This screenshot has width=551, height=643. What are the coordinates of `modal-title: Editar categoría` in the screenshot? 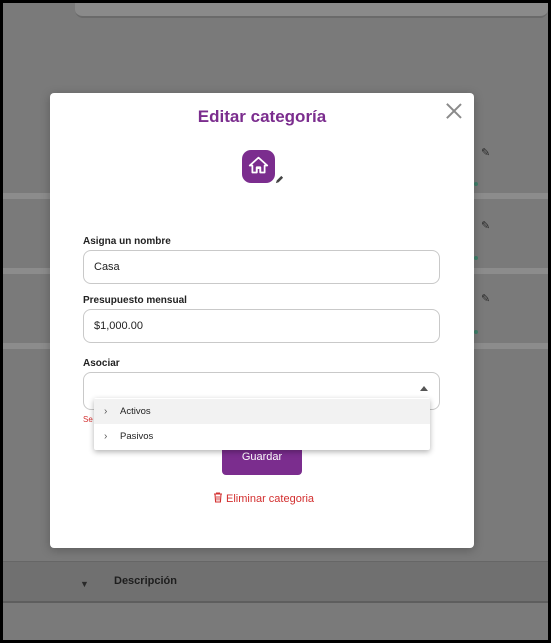 It's located at (262, 116).